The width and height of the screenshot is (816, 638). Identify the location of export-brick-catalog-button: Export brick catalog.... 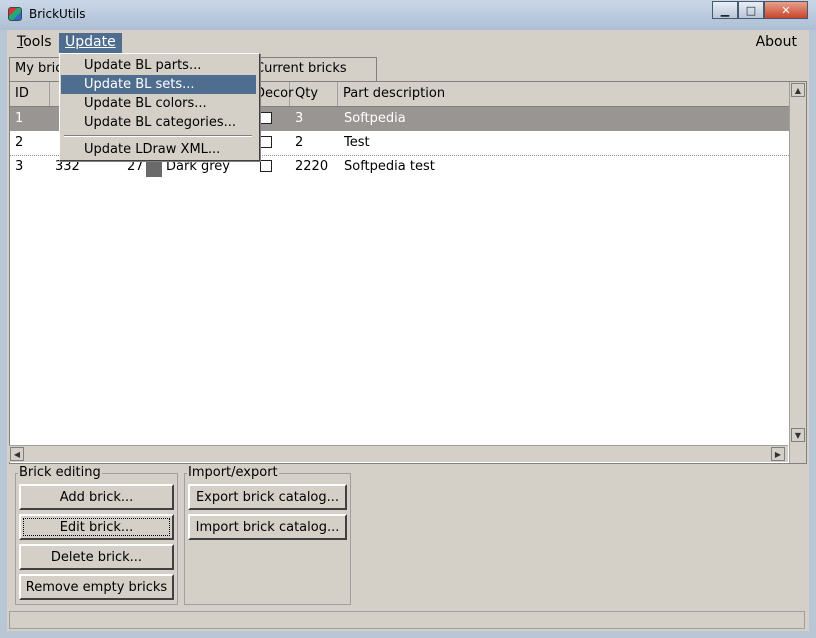
(267, 497).